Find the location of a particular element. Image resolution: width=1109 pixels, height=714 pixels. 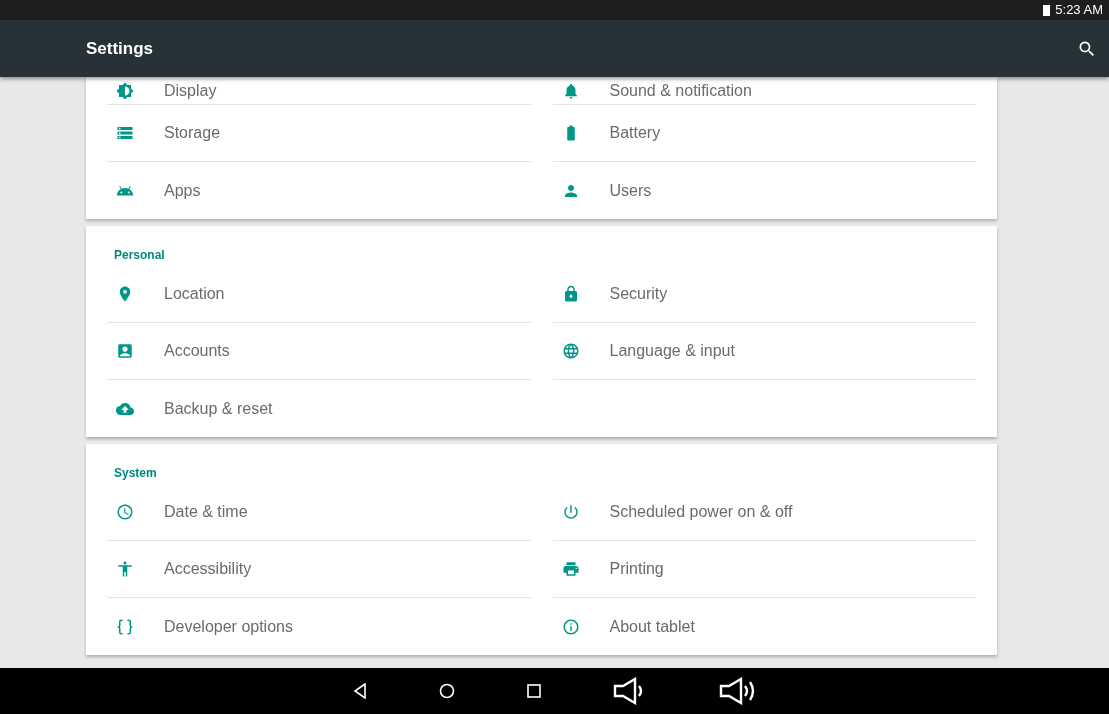

item-label: Accessibility is located at coordinates (208, 569).